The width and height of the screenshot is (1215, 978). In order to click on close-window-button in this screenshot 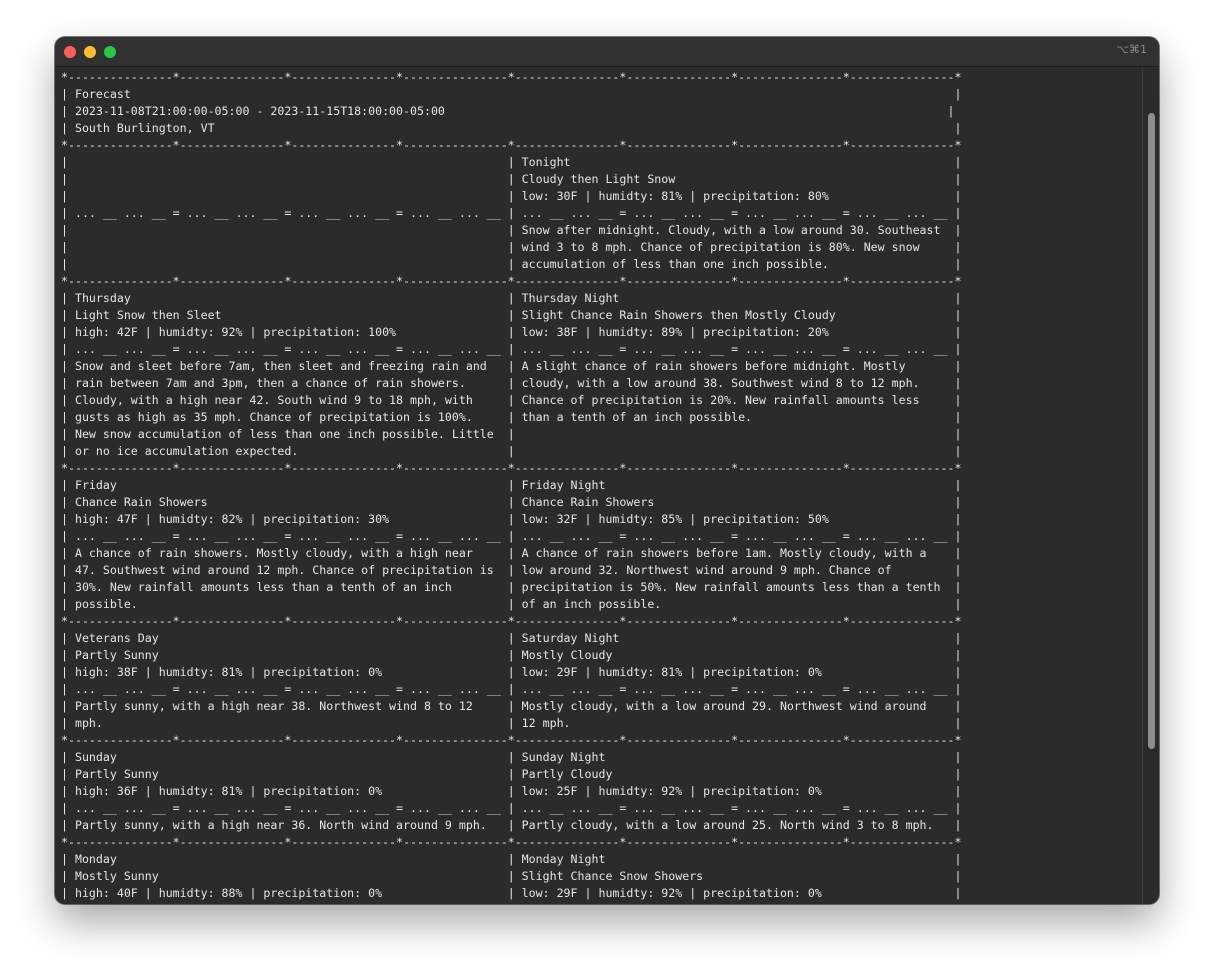, I will do `click(70, 52)`.